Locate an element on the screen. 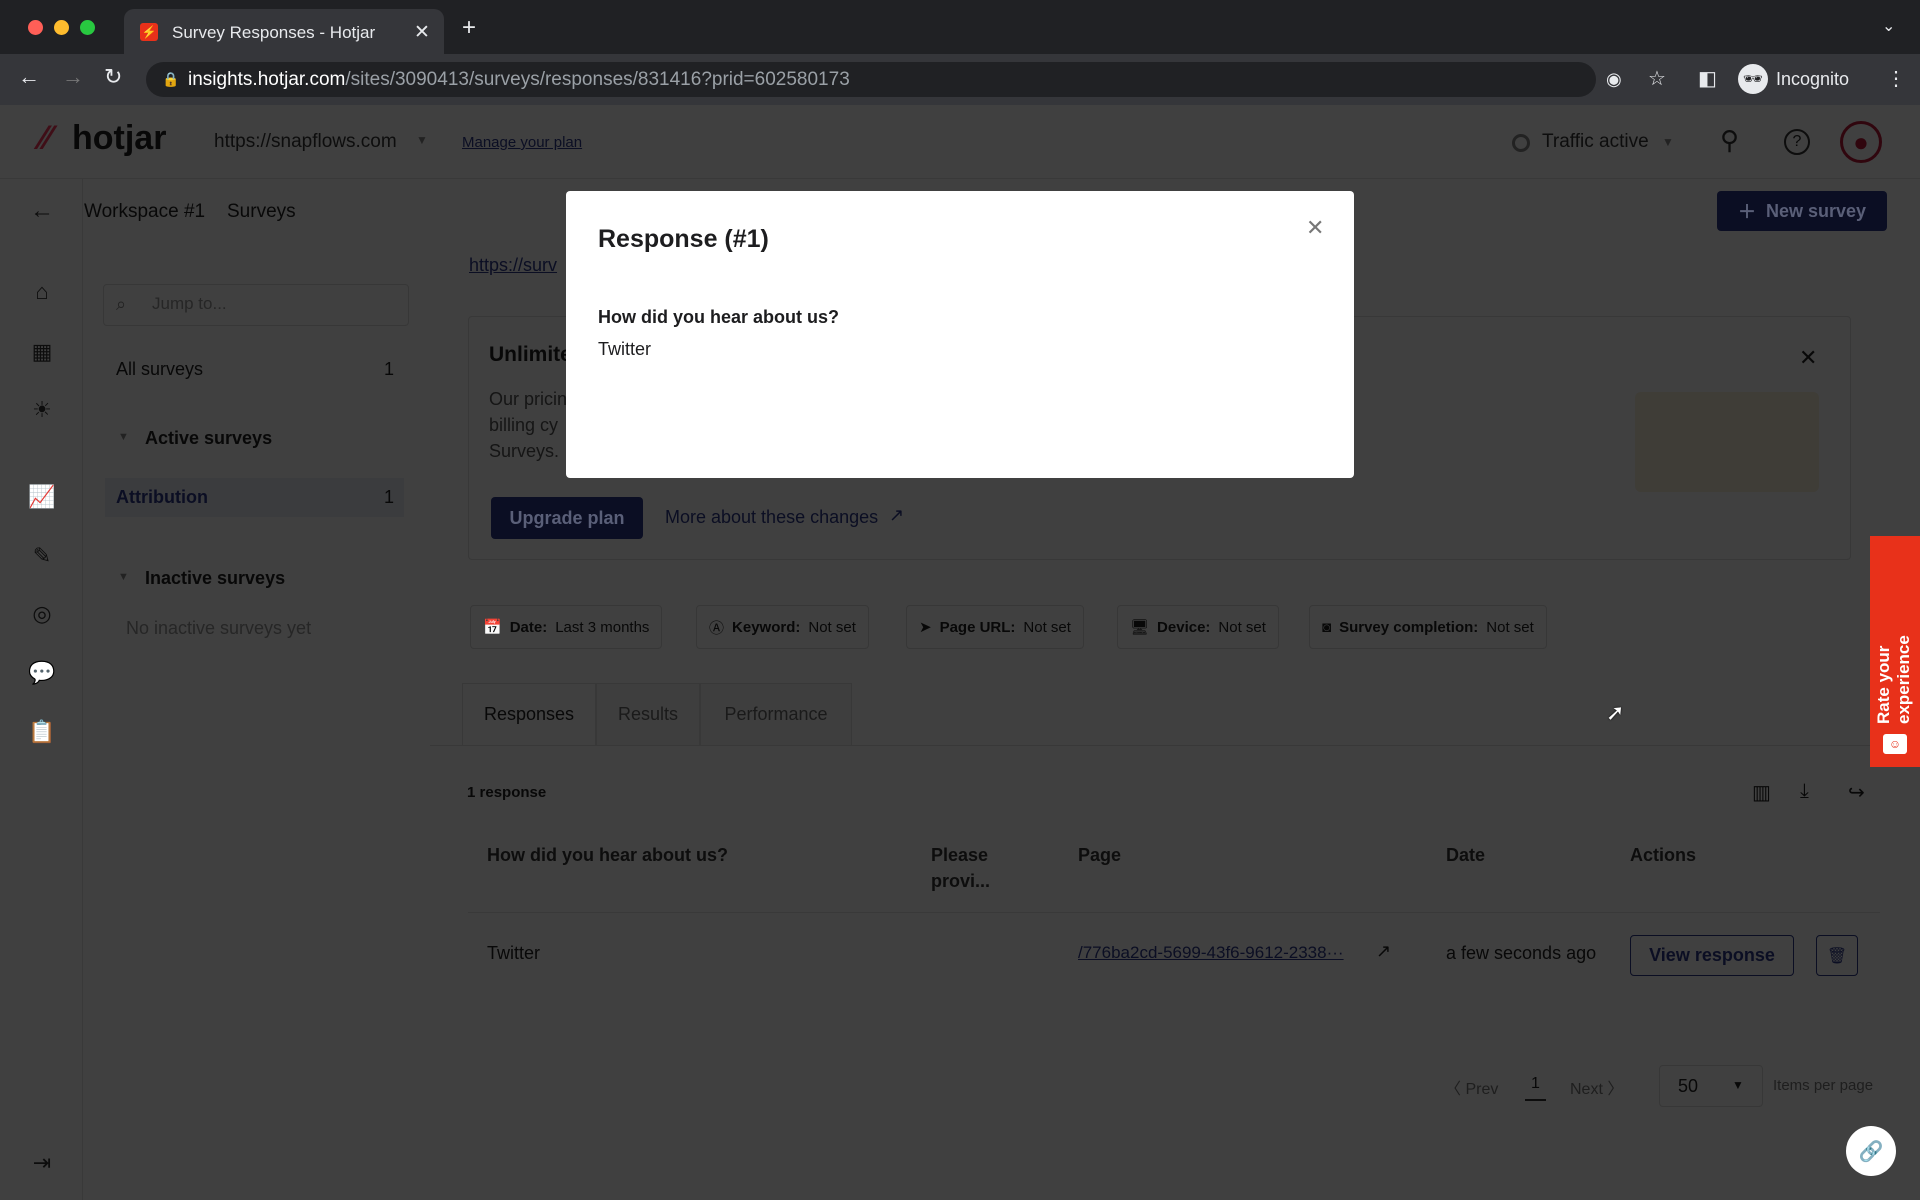  prev-page-button: 〈 Prev is located at coordinates (1471, 1087).